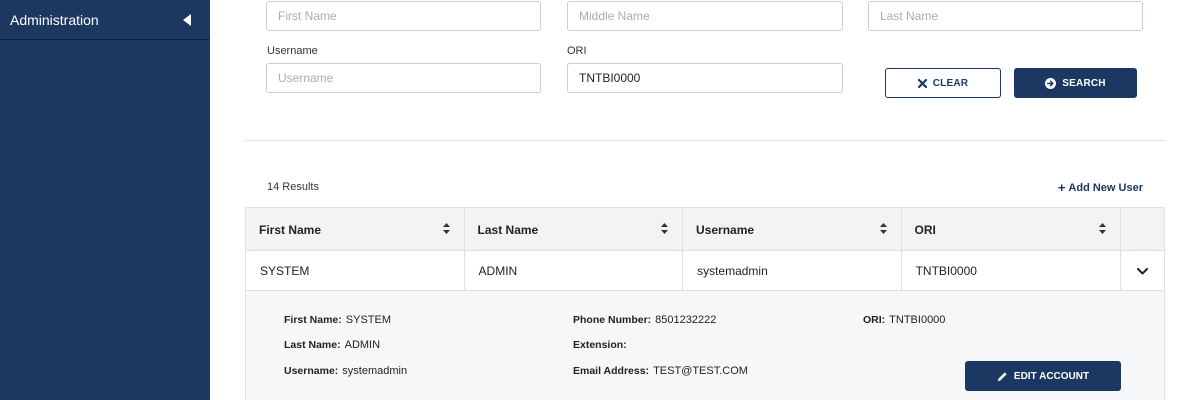 The image size is (1200, 400). I want to click on cell-ori: TNTBI0000, so click(1012, 271).